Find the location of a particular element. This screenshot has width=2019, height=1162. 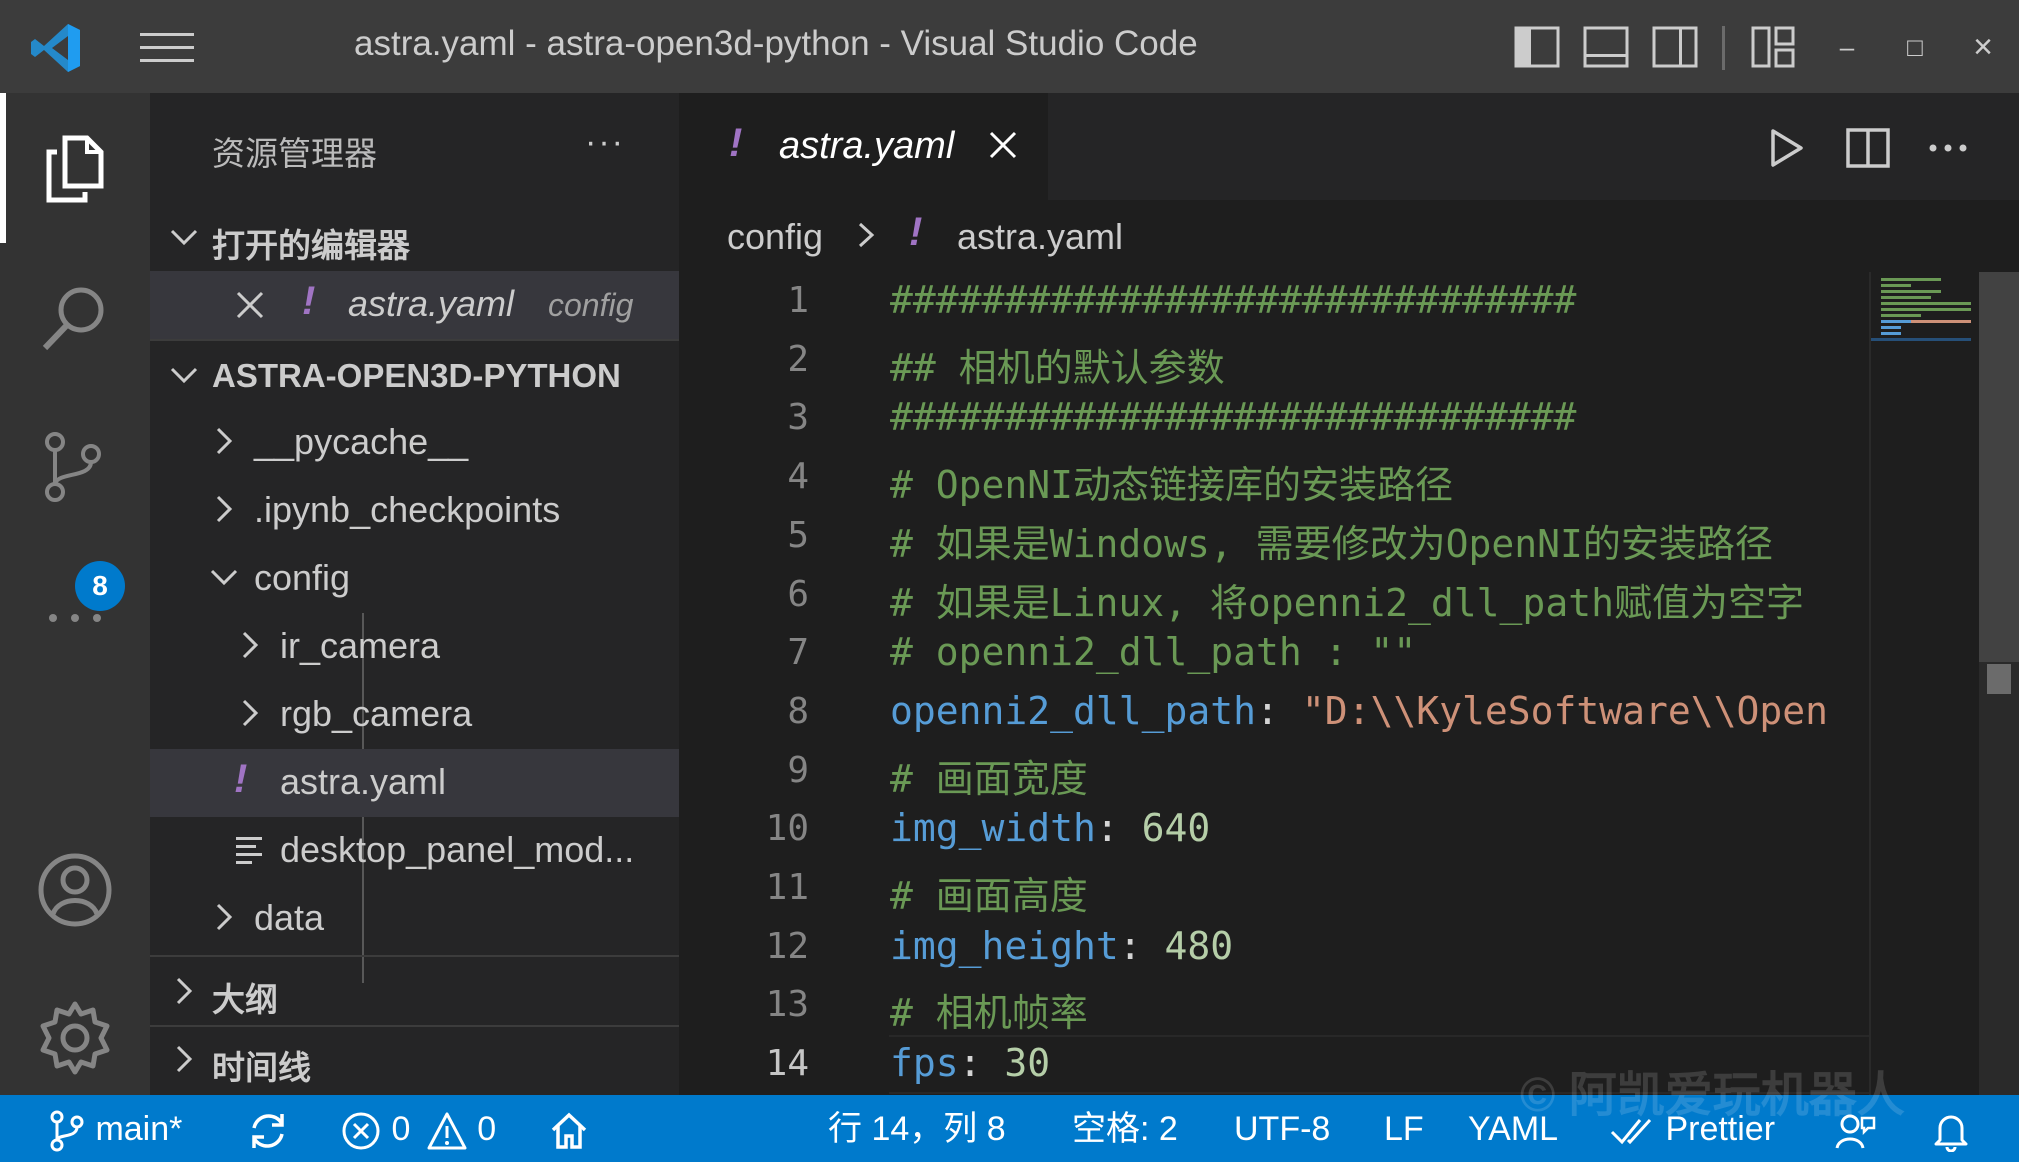

code-line: 9 # 画面宽度 is located at coordinates (1274, 771).